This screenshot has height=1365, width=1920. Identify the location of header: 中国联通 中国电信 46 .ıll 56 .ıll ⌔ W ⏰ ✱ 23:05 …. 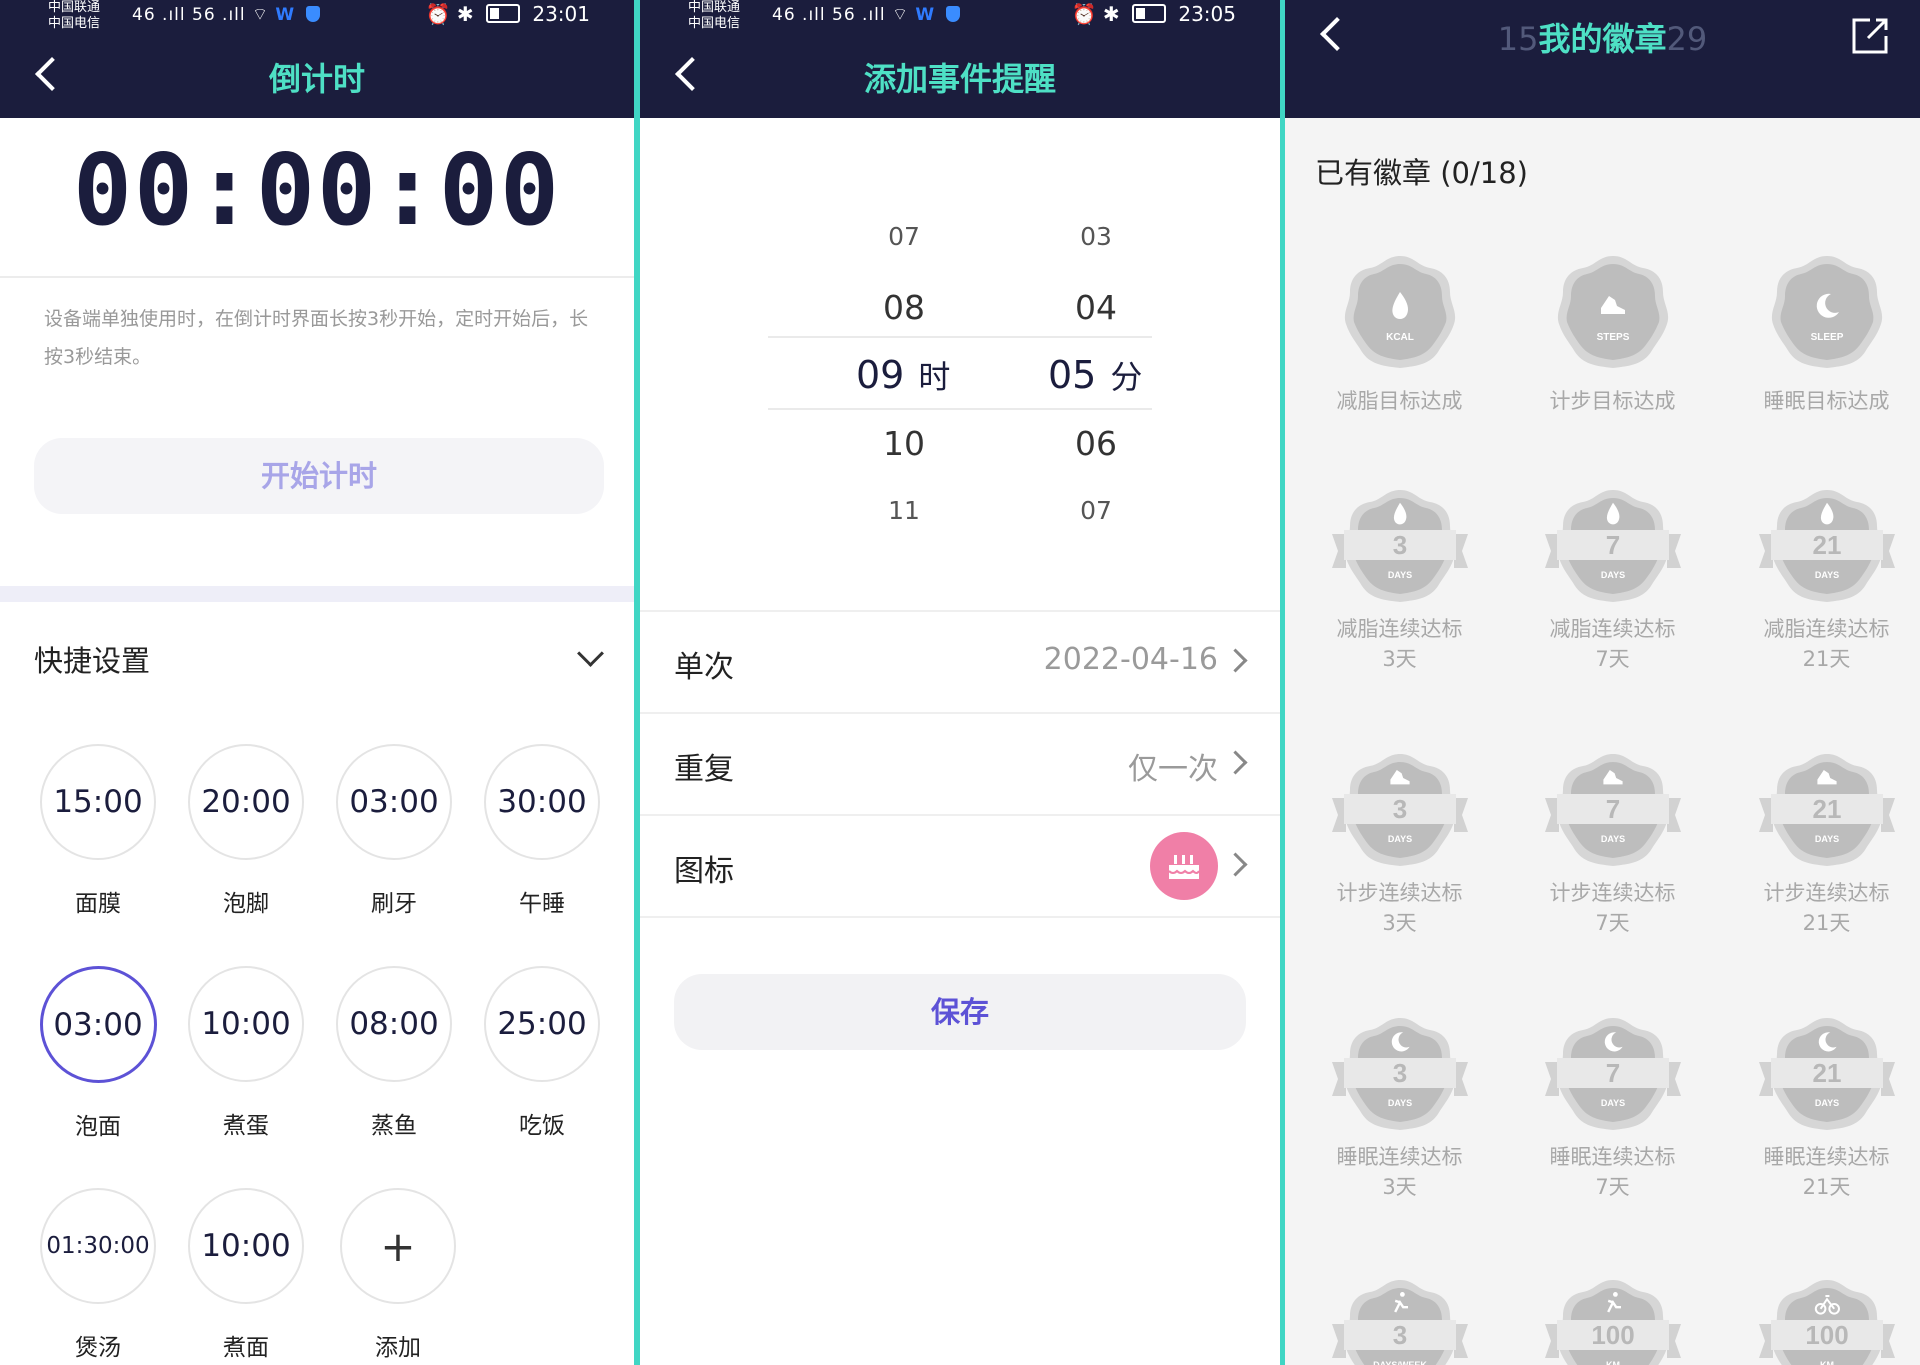
(960, 59).